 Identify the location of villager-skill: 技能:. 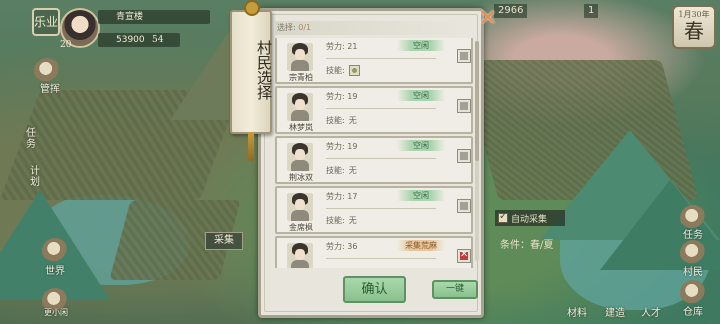
(345, 70).